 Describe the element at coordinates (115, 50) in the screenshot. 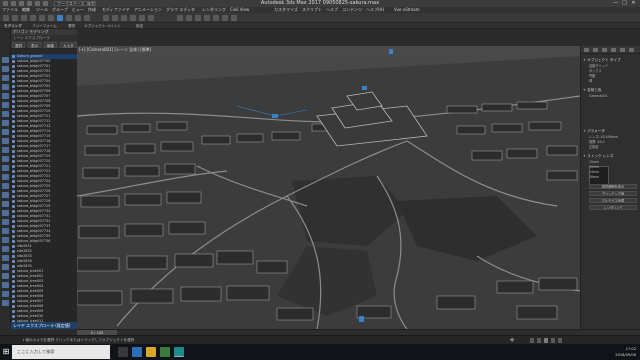

I see `viewport-label: [+] [Camera001] [シーン 全体] [標準]` at that location.